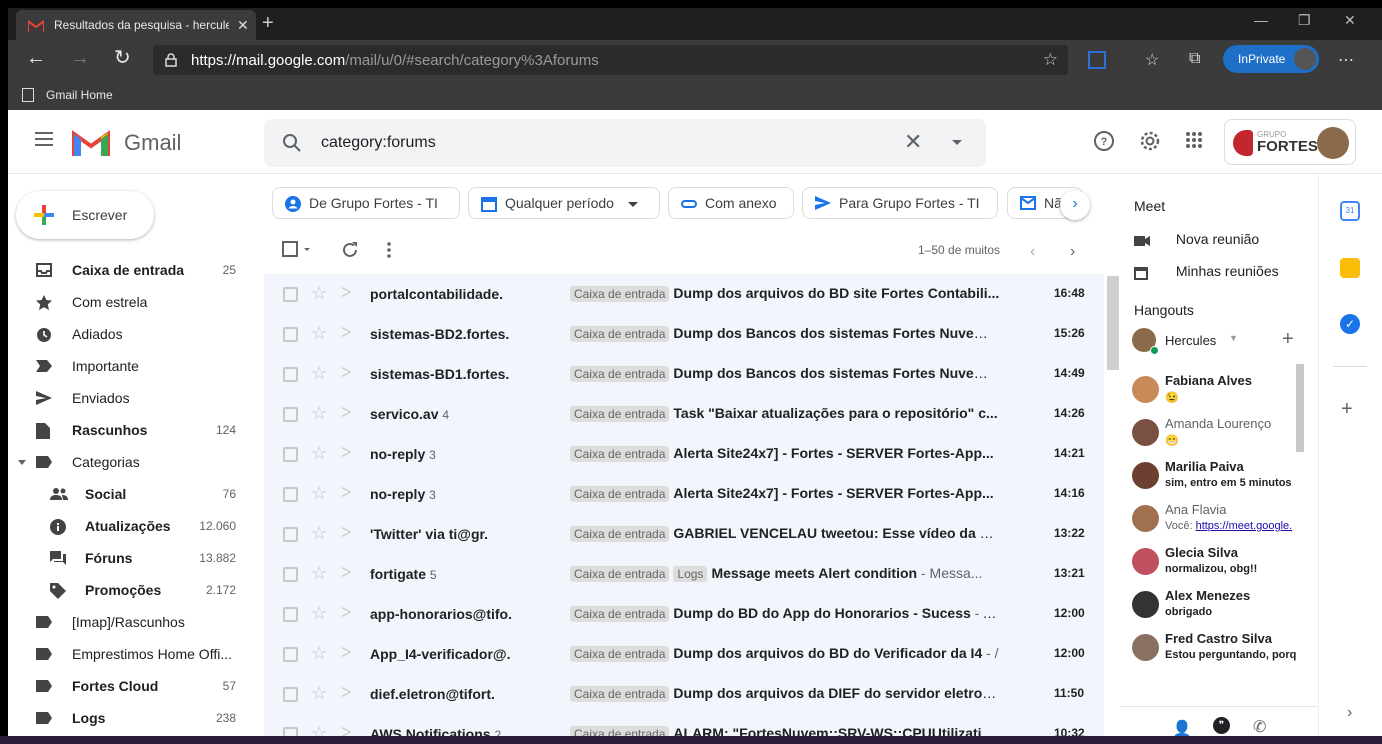  Describe the element at coordinates (91, 142) in the screenshot. I see `gmail-logo-icon` at that location.